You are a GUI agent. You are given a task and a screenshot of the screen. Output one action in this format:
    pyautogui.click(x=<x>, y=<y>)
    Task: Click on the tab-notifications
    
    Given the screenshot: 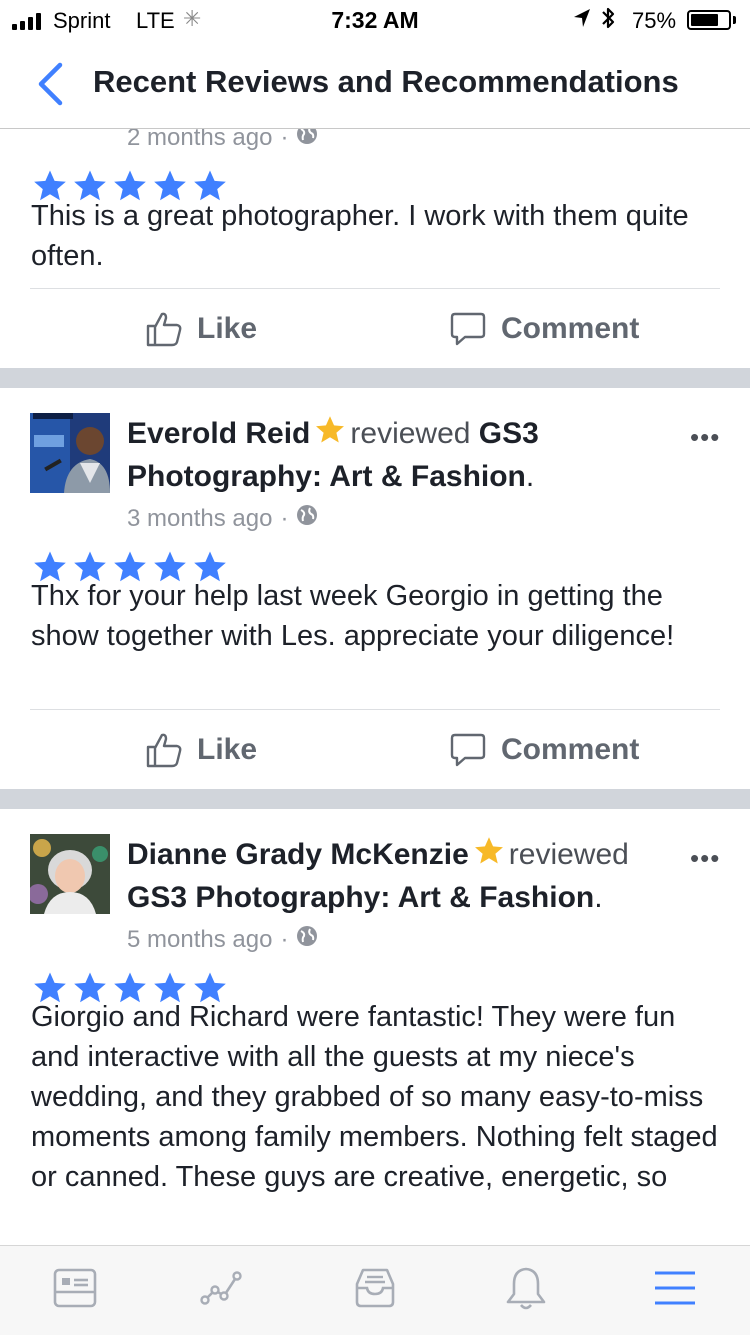 What is the action you would take?
    pyautogui.click(x=526, y=1291)
    